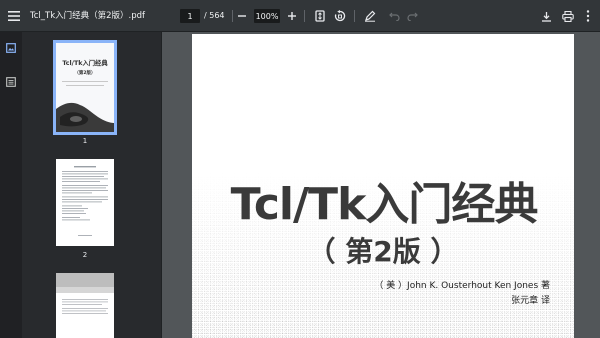  What do you see at coordinates (394, 16) in the screenshot?
I see `undo-icon` at bounding box center [394, 16].